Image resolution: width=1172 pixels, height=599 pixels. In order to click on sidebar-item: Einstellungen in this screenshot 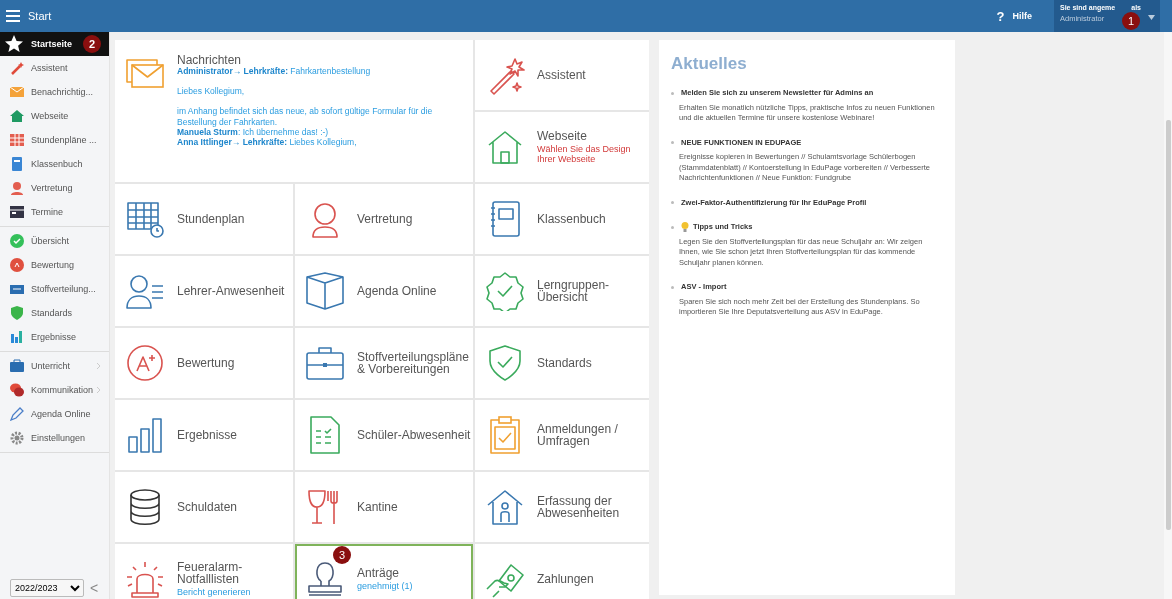, I will do `click(54, 438)`.